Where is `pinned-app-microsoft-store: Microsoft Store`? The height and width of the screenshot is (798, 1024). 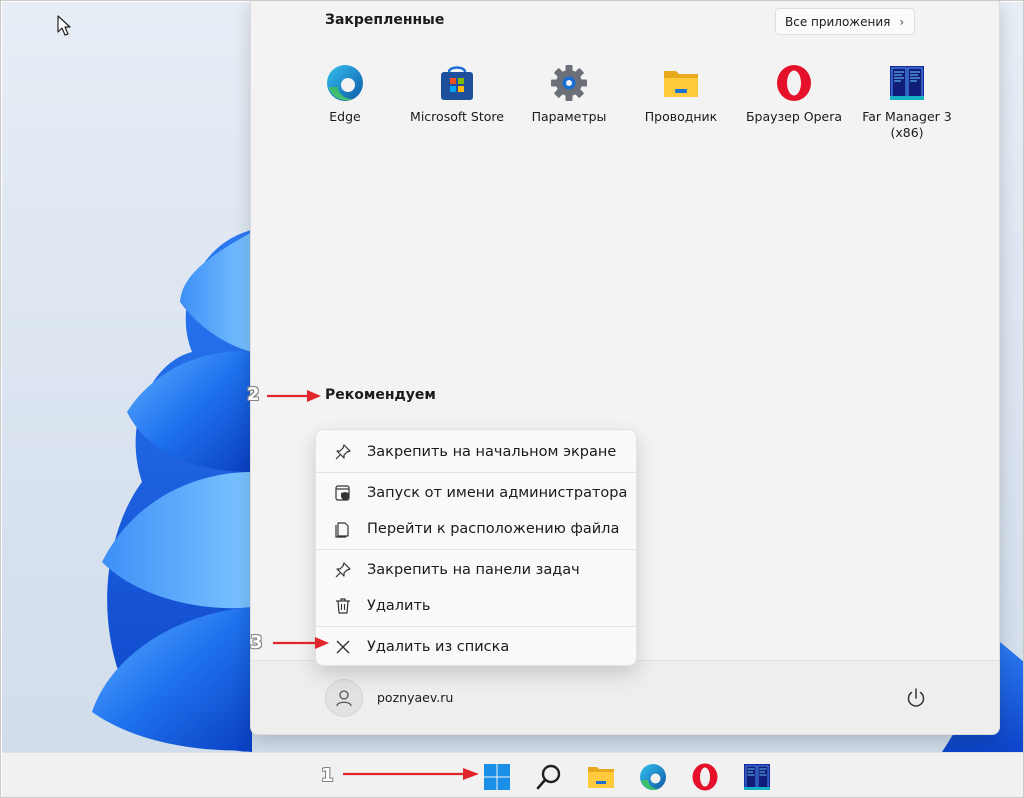
pinned-app-microsoft-store: Microsoft Store is located at coordinates (457, 94).